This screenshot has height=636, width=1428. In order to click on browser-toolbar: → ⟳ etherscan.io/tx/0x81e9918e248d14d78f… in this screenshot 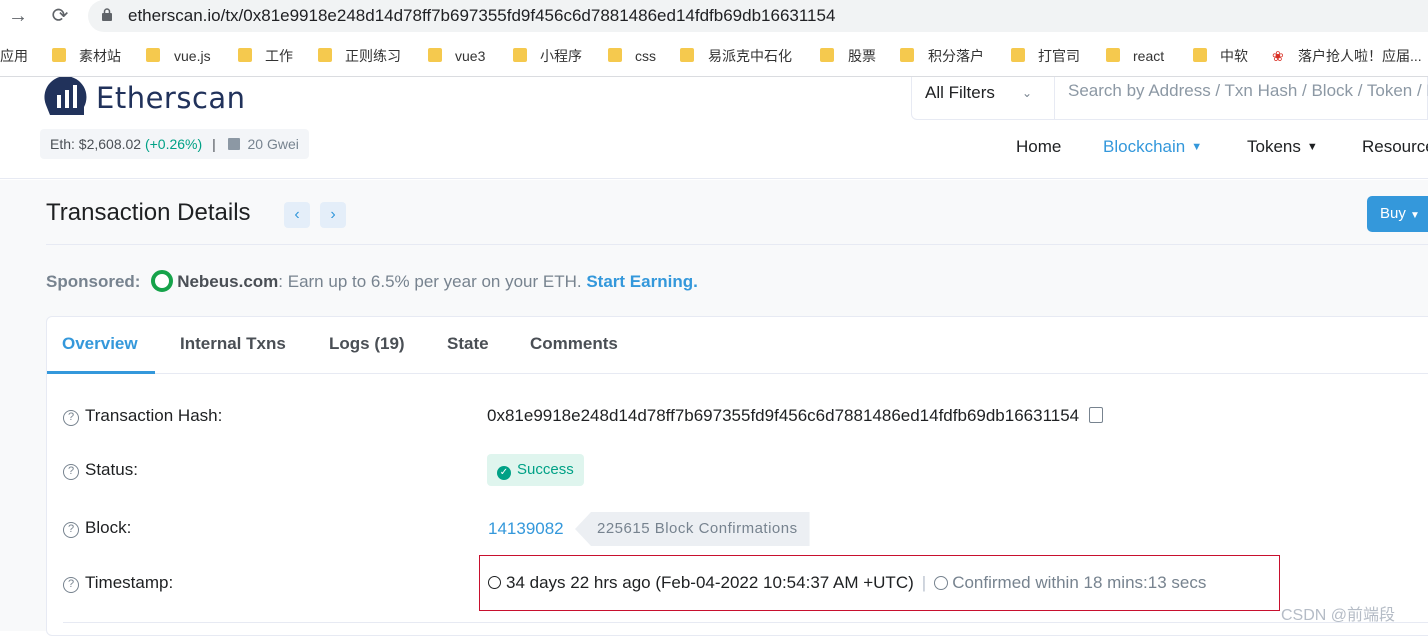, I will do `click(714, 16)`.